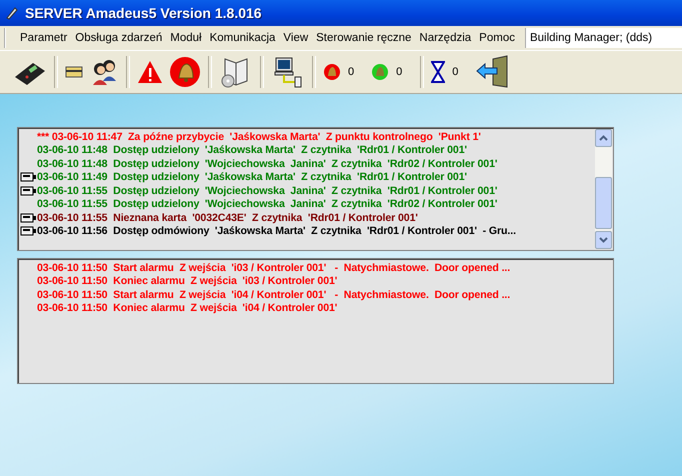 This screenshot has width=682, height=476. I want to click on event-entry: 03-06-10 11:55 Dostęp udzielony 'Wojciechowska Janina' Z czytnika 'Rdr02 / Kontroler 001', so click(267, 204).